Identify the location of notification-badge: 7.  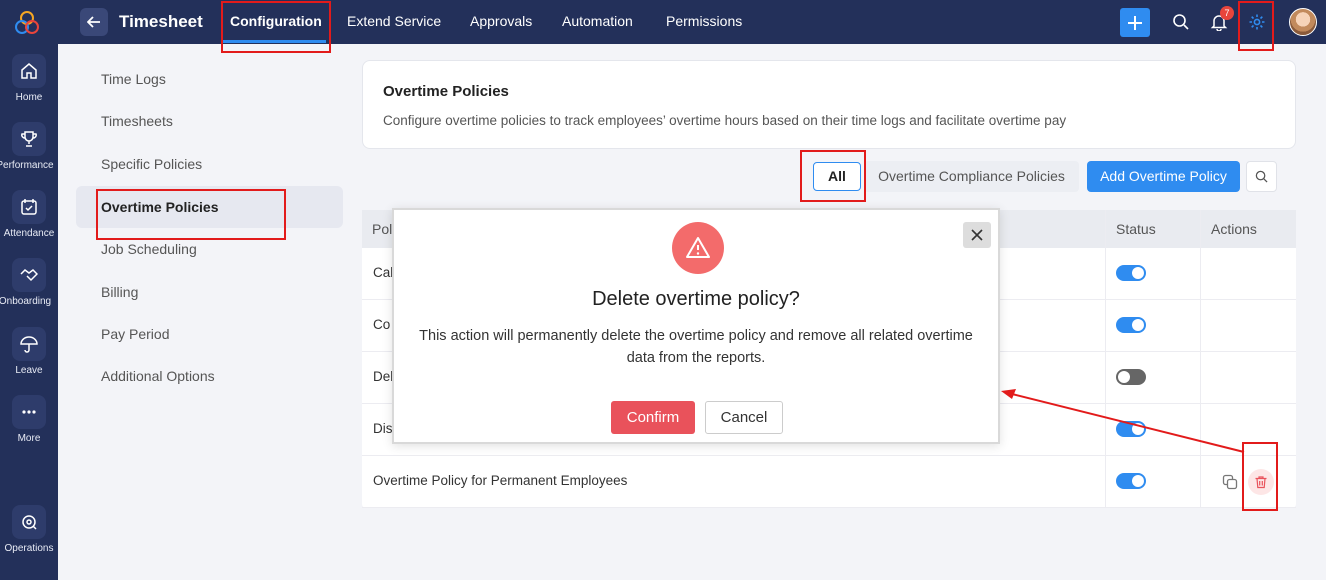
(1227, 13).